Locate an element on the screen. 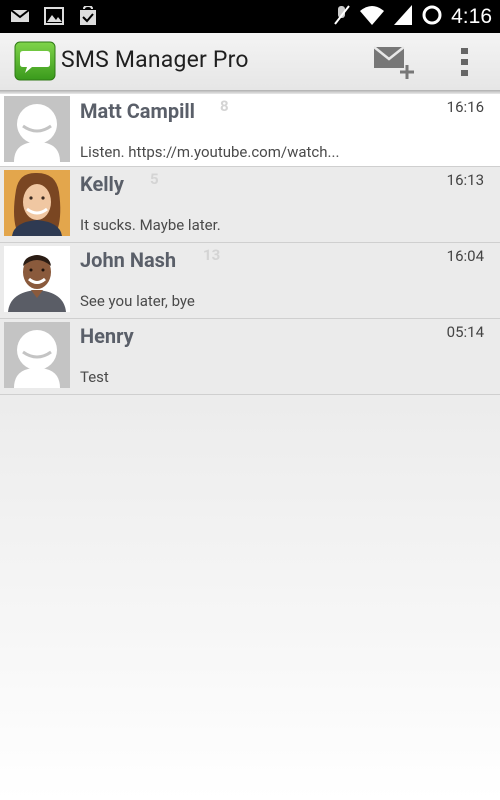  message-preview: It sucks. Maybe later. is located at coordinates (150, 225).